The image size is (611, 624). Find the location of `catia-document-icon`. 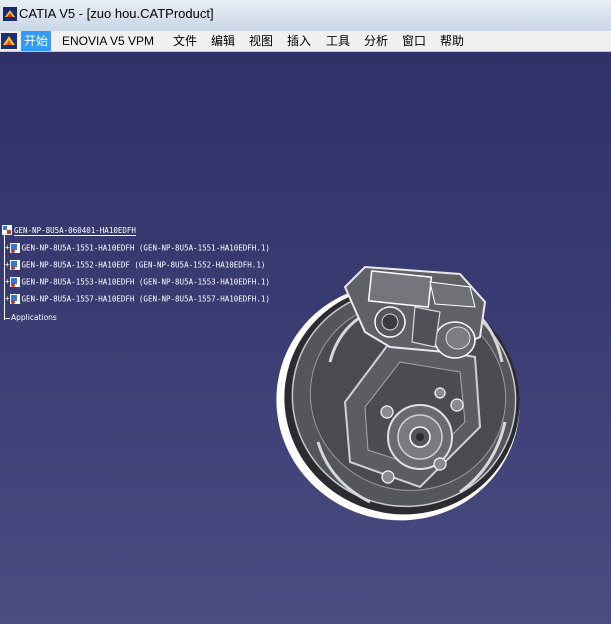

catia-document-icon is located at coordinates (9, 41).